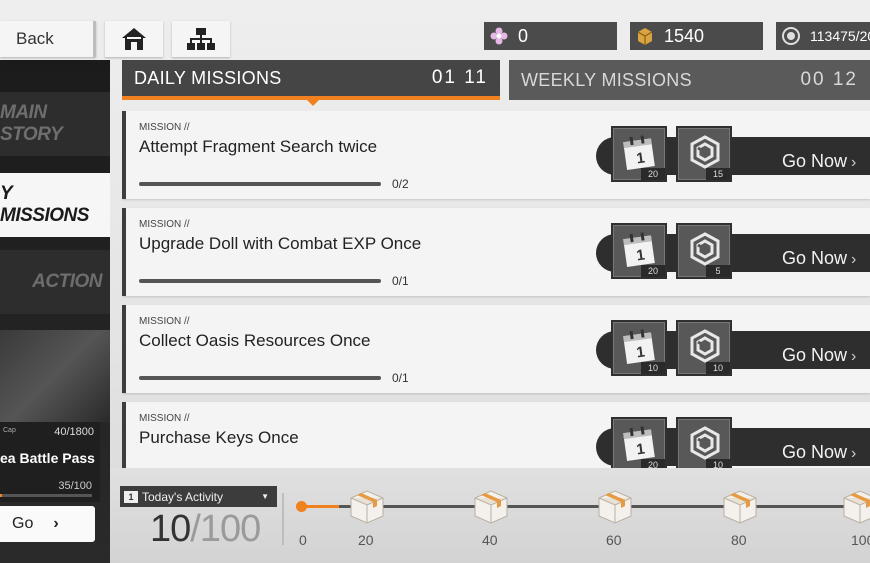 The width and height of the screenshot is (870, 563). Describe the element at coordinates (645, 36) in the screenshot. I see `crate-icon` at that location.